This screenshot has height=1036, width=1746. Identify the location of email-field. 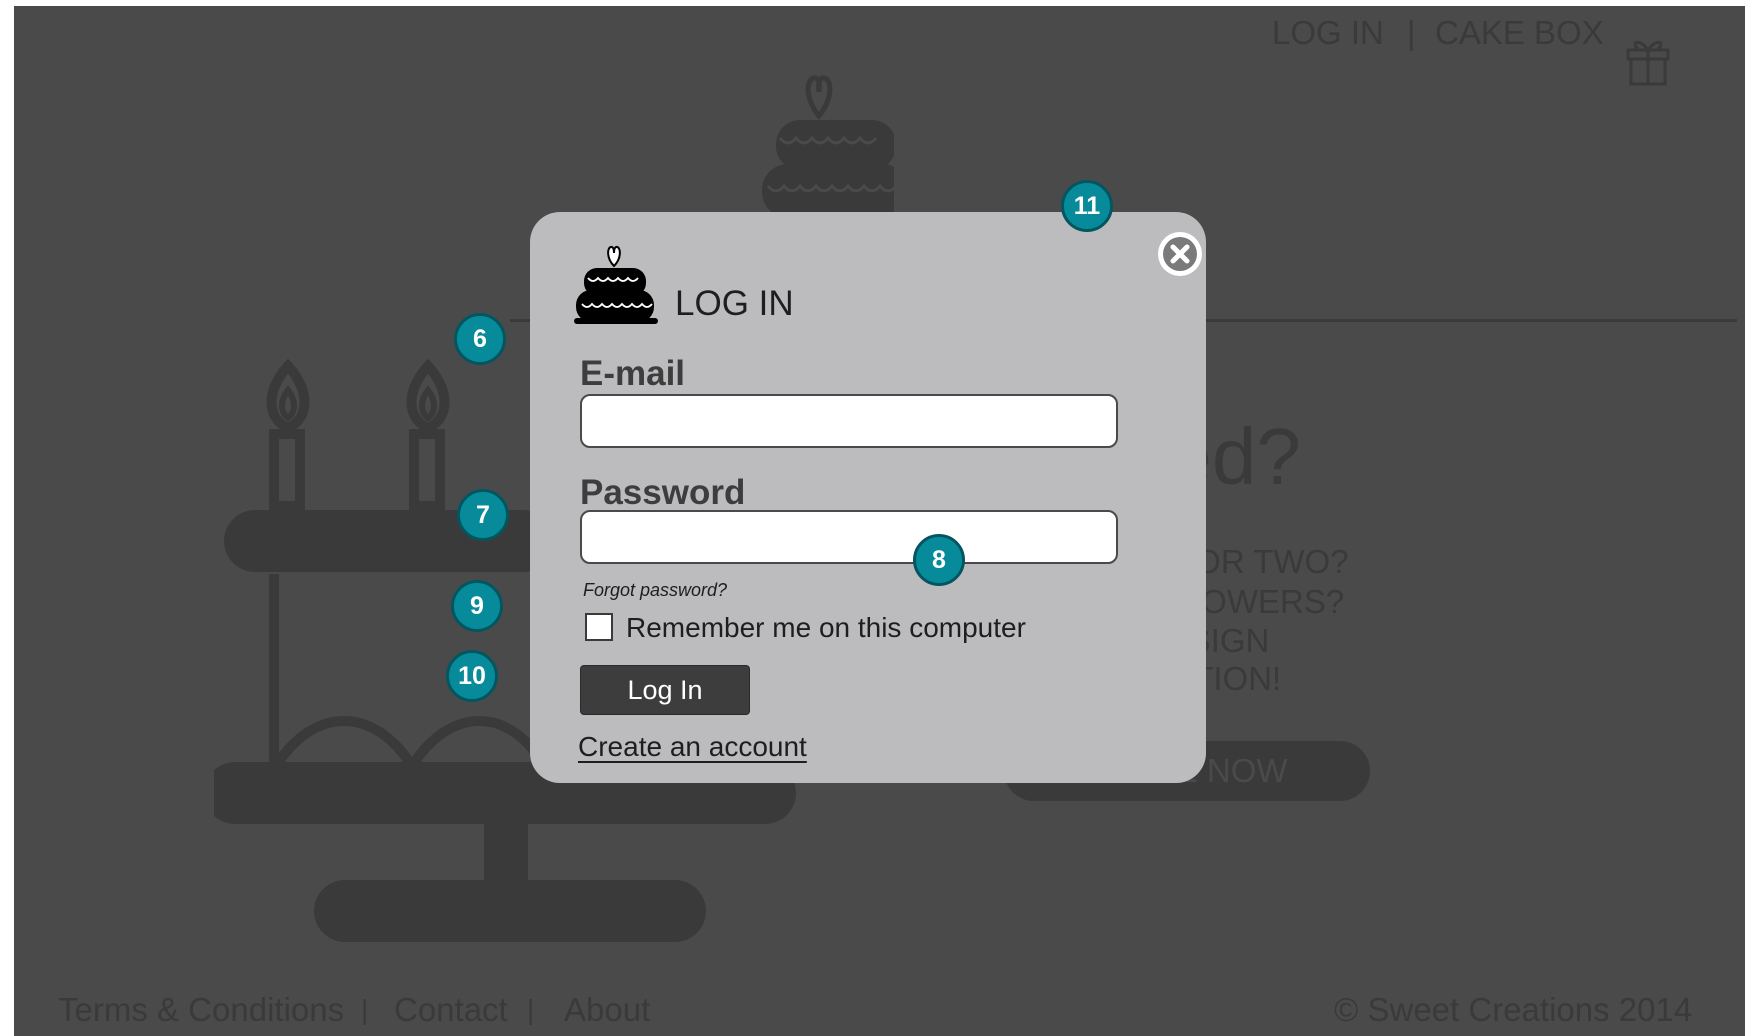
(849, 421).